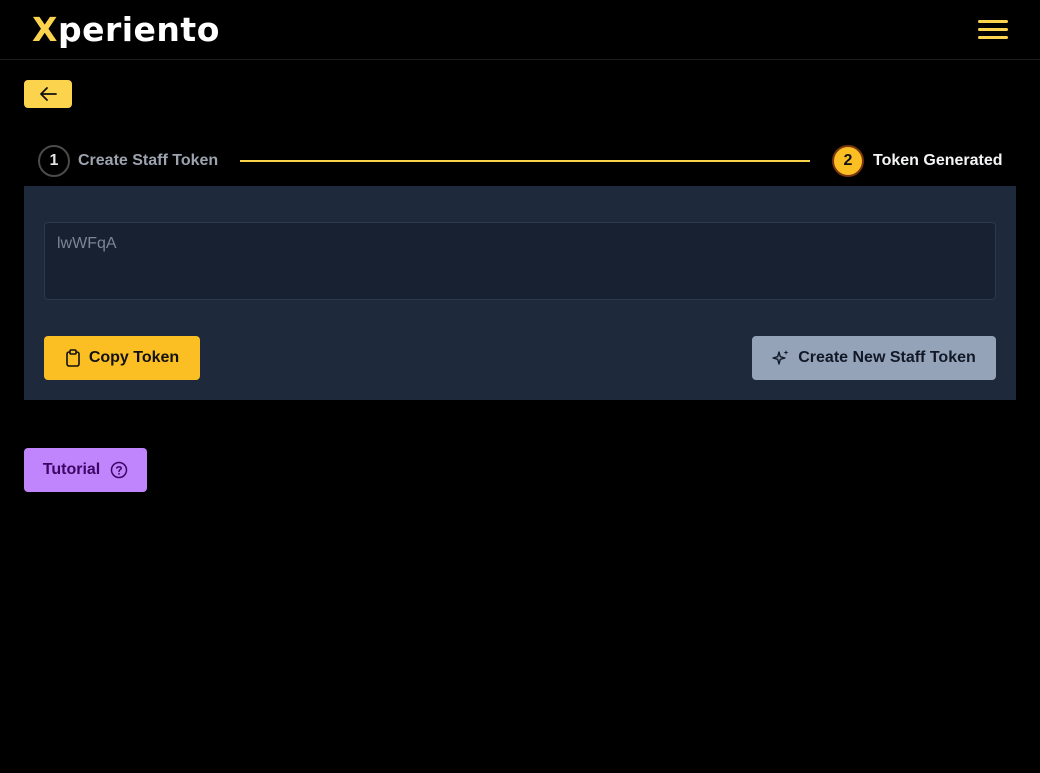 This screenshot has height=773, width=1040. Describe the element at coordinates (887, 357) in the screenshot. I see `create-new-staff-token-label: Create New Staff Token` at that location.